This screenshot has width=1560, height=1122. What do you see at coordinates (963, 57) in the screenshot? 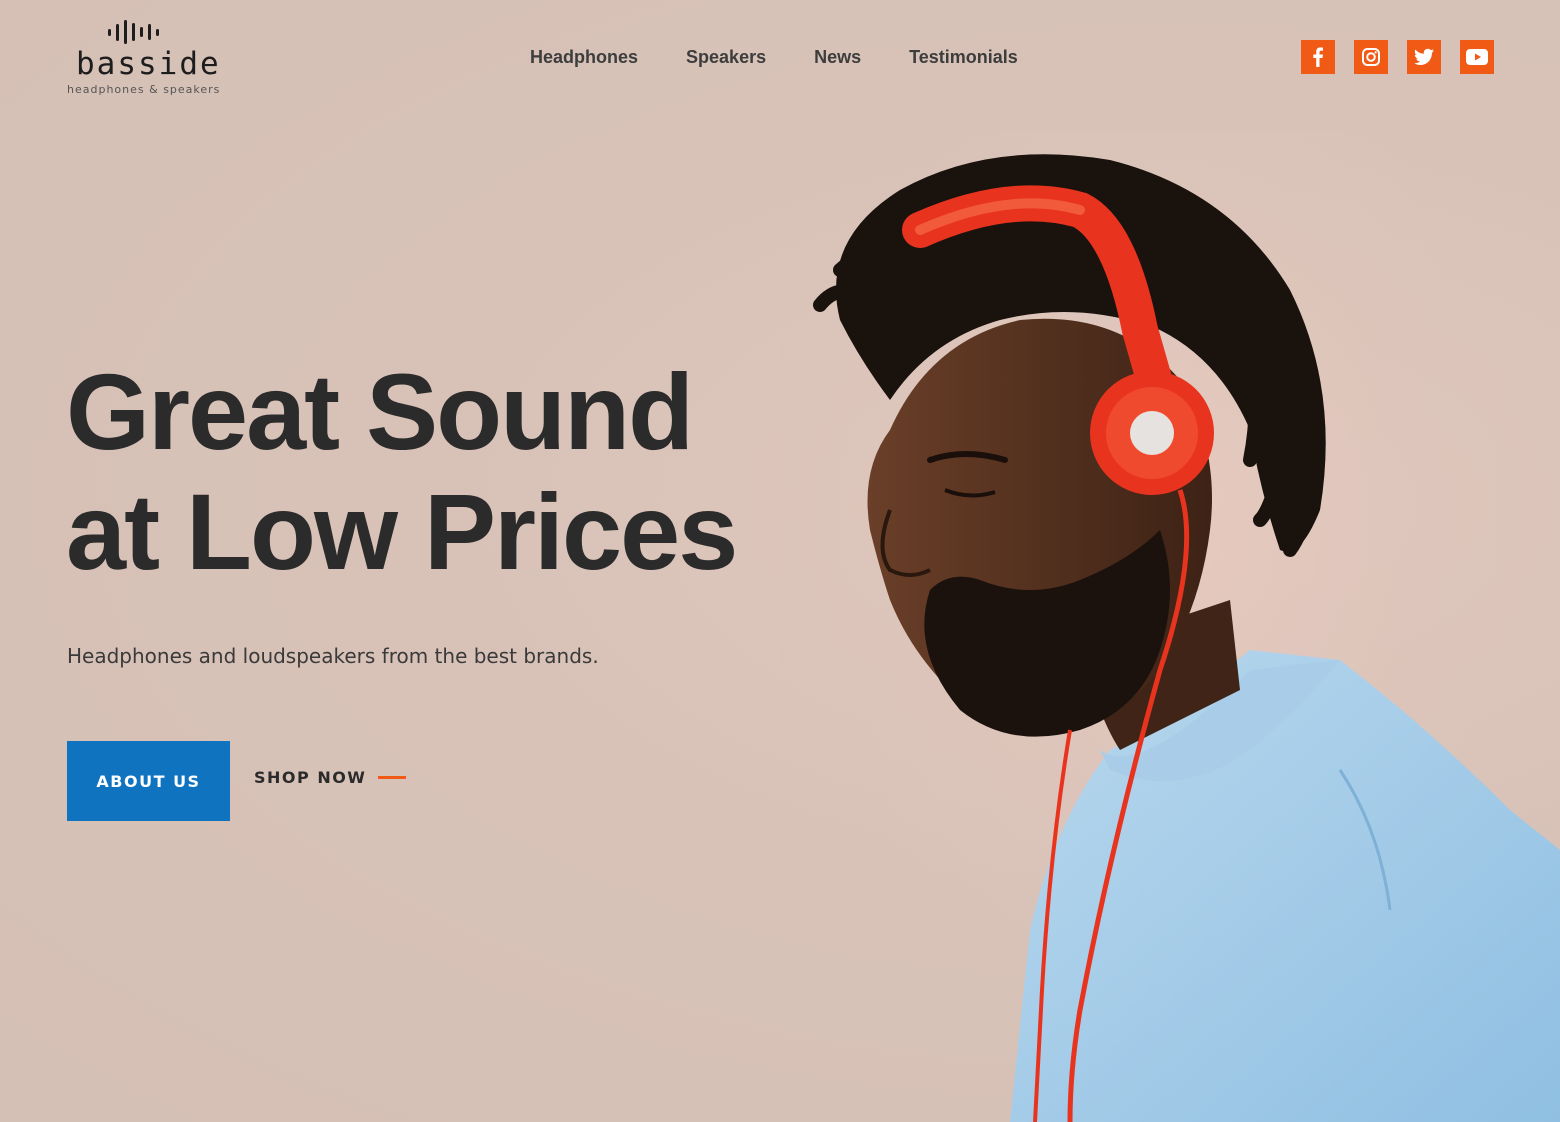
I see `nav-item-testimonials: Testimonials` at bounding box center [963, 57].